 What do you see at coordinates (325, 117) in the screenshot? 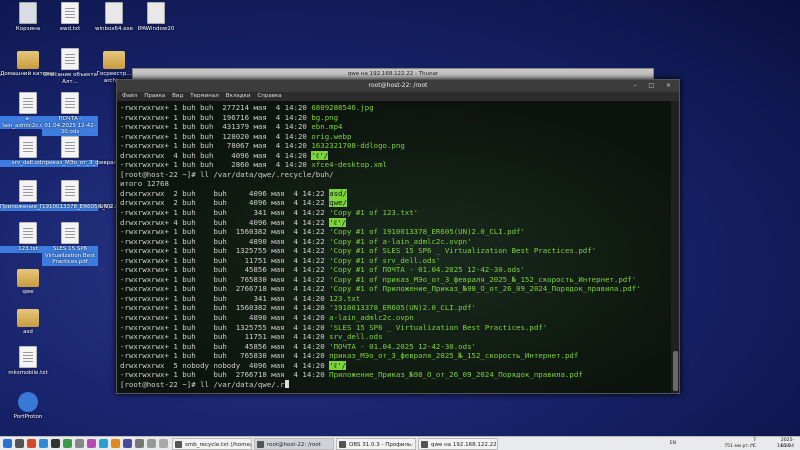
I see `terminal-filename: bg.png` at bounding box center [325, 117].